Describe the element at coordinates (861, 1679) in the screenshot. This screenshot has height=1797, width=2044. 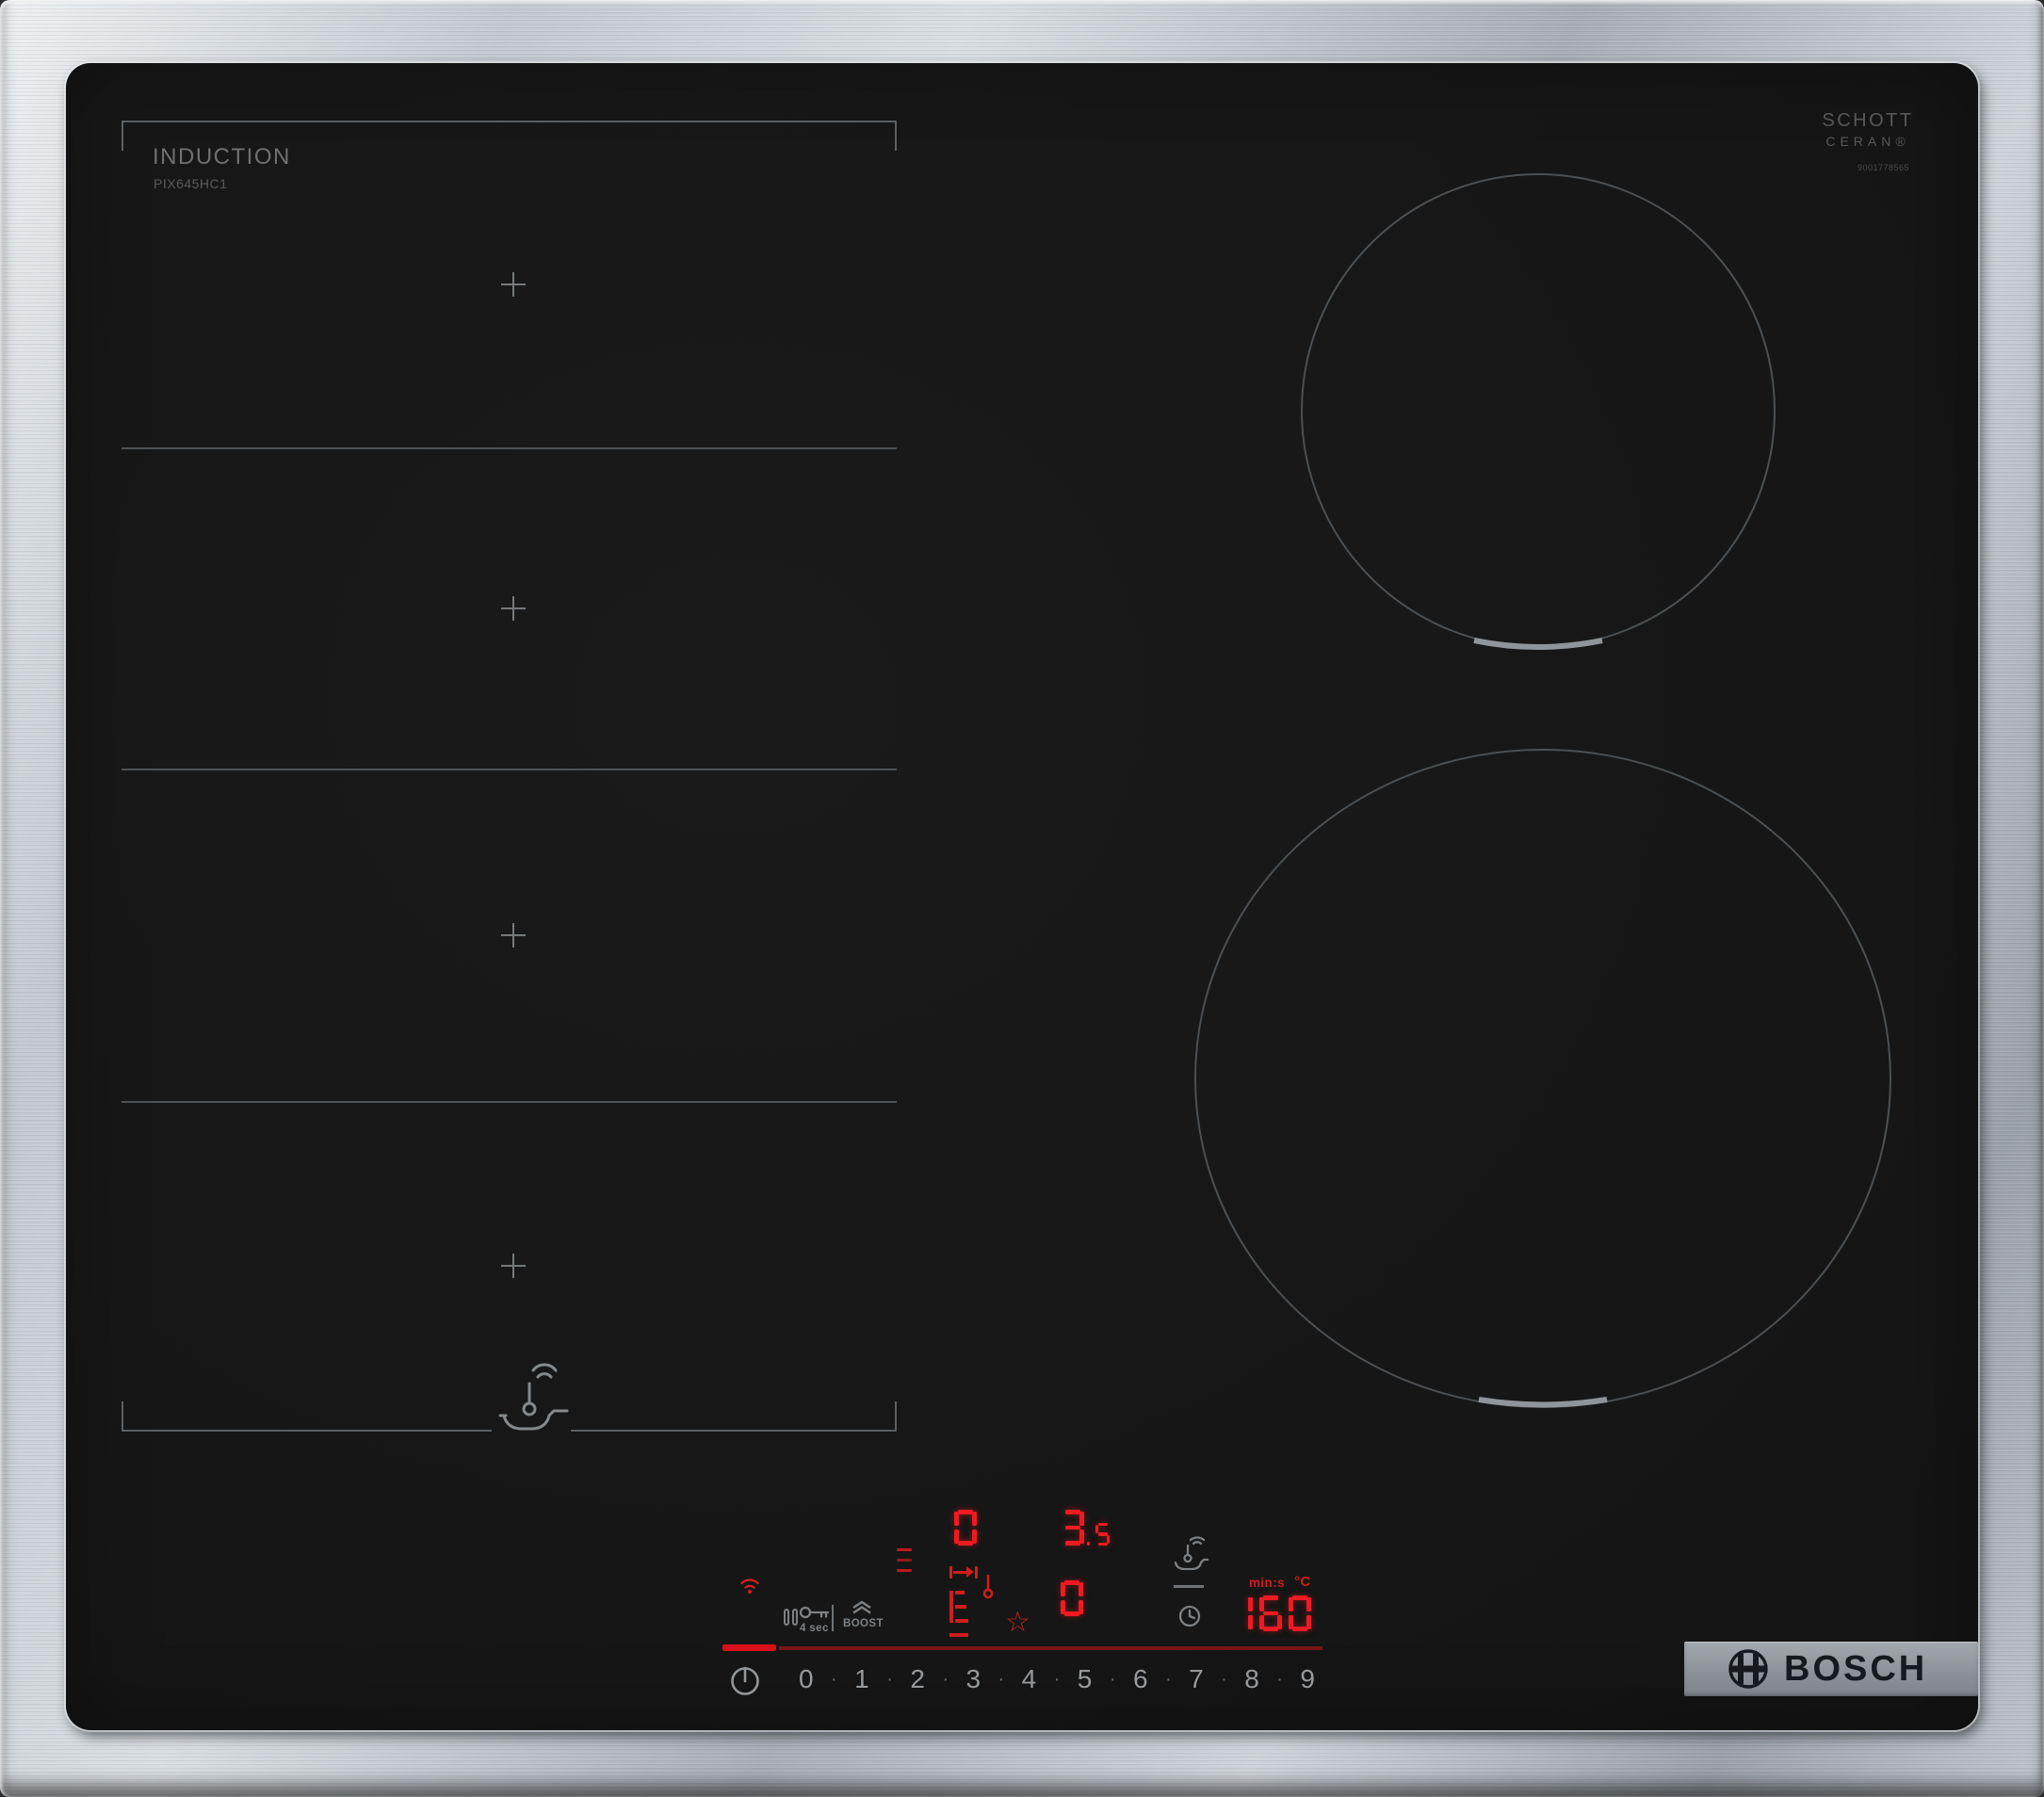
I see `power-level-1: 1` at that location.